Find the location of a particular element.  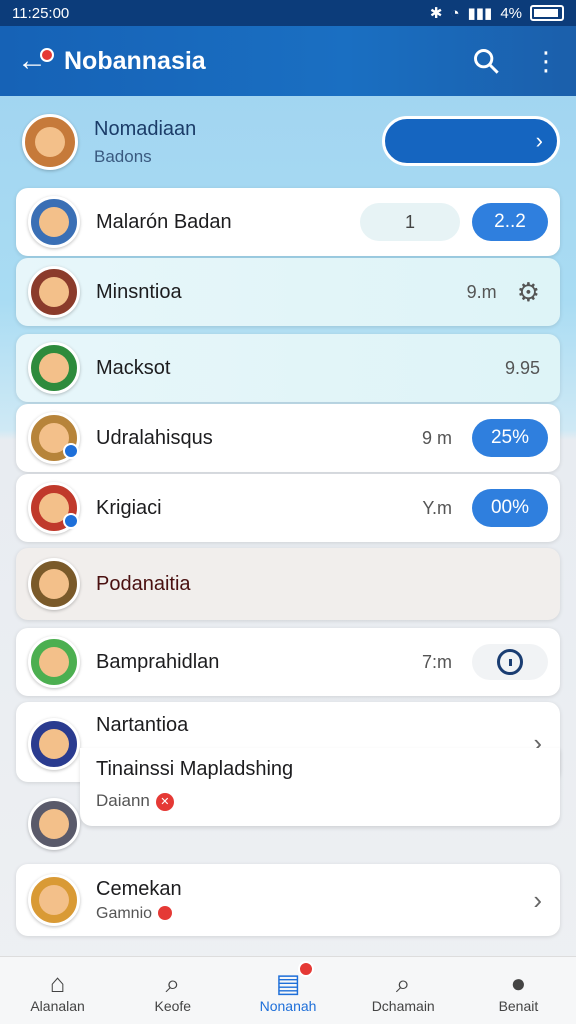

list-item-name: Macksot is located at coordinates (133, 367).